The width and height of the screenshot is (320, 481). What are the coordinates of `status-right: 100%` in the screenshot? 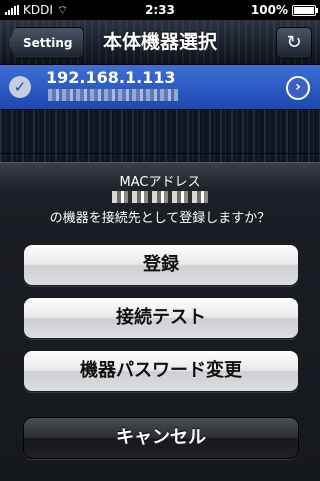 It's located at (284, 10).